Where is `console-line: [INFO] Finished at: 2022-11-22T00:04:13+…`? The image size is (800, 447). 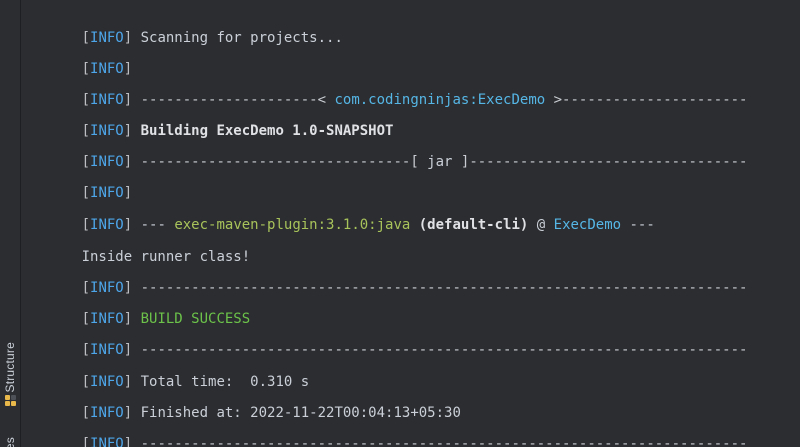 console-line: [INFO] Finished at: 2022-11-22T00:04:13+… is located at coordinates (271, 413).